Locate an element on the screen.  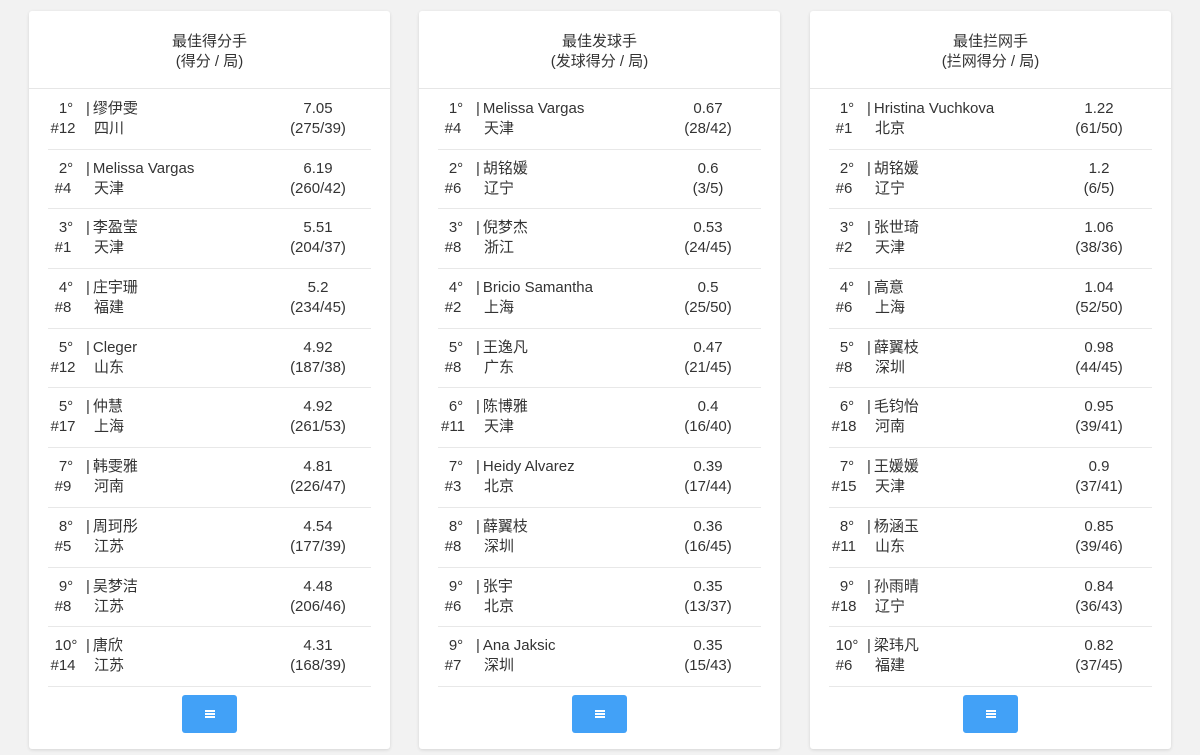
stat-ratio: (226/47) is located at coordinates (318, 487).